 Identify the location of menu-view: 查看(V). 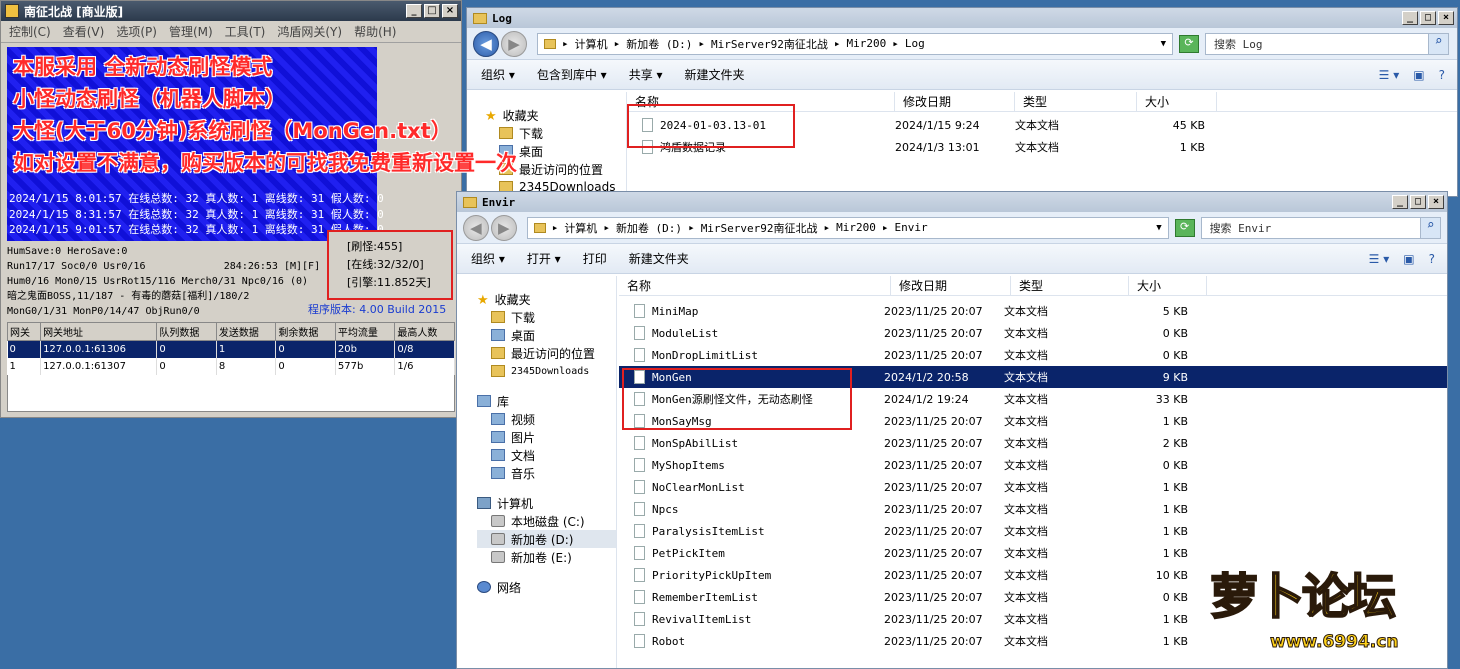
(84, 31).